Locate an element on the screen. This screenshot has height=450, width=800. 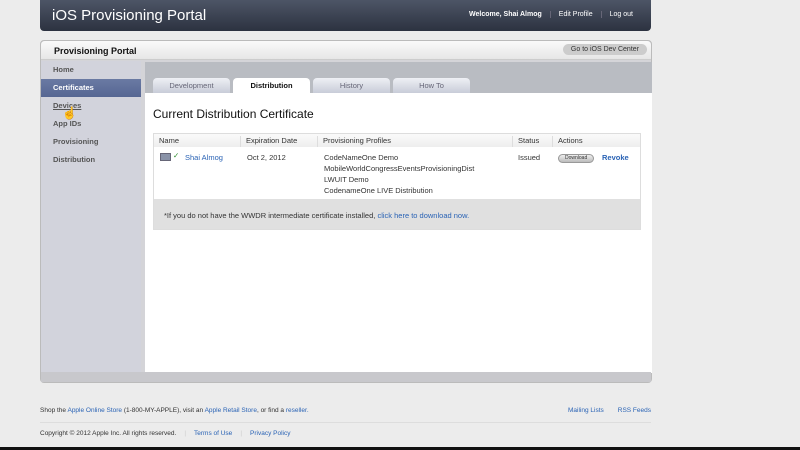
tab-development: Development is located at coordinates (191, 85).